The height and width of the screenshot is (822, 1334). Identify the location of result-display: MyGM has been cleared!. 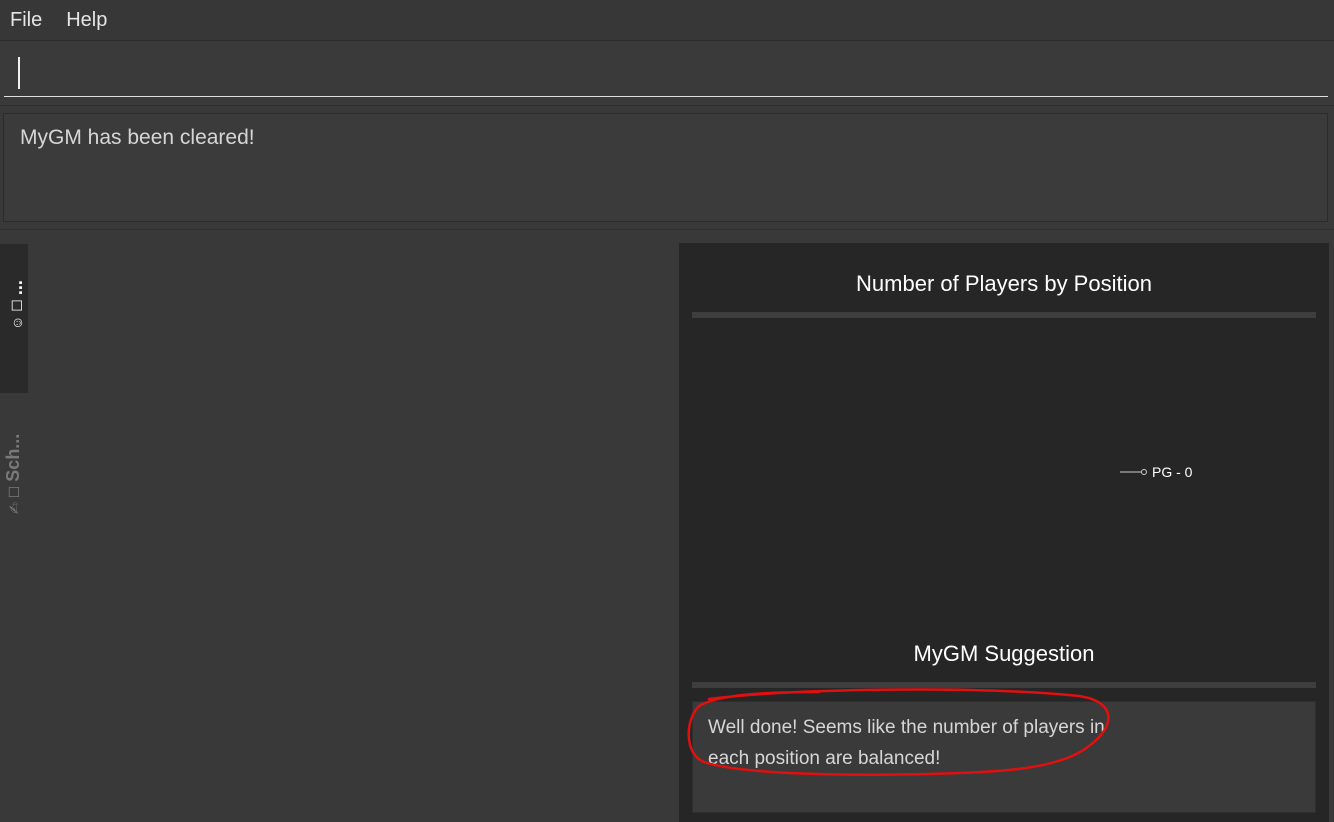
(665, 167).